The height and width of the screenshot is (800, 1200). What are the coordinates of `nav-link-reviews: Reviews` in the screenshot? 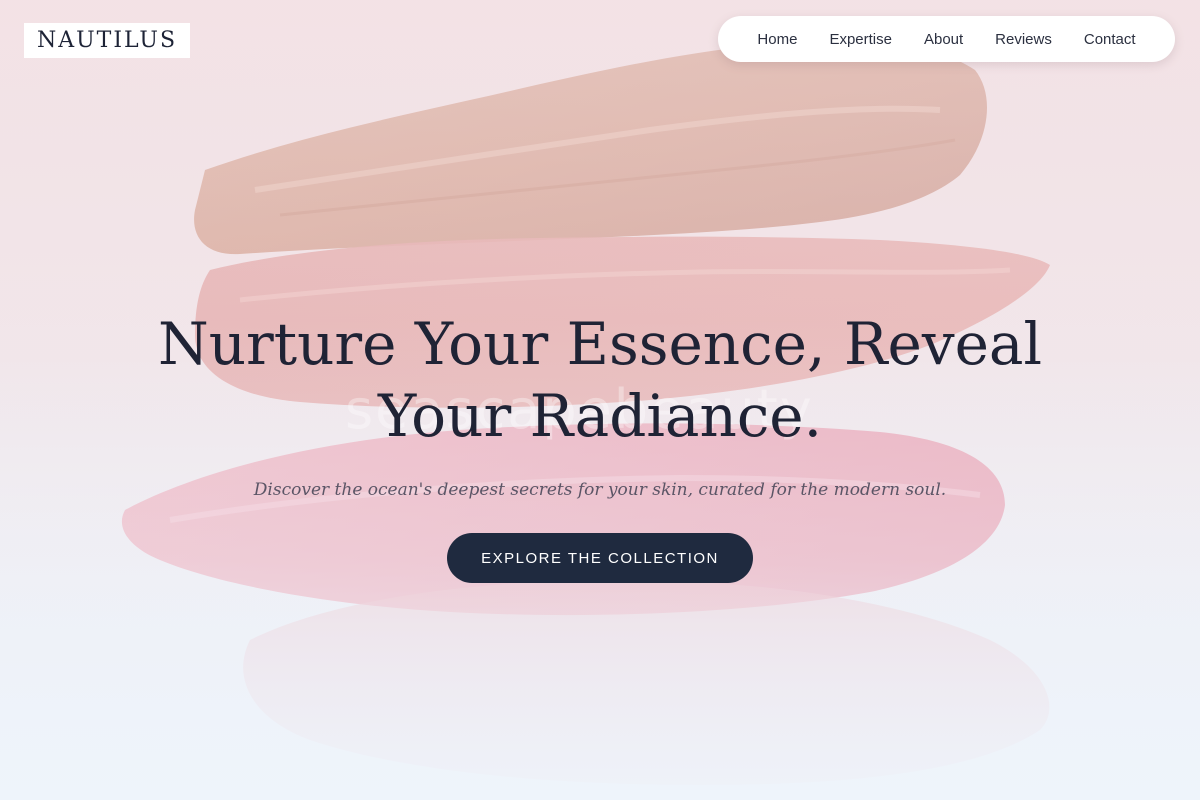 It's located at (1023, 39).